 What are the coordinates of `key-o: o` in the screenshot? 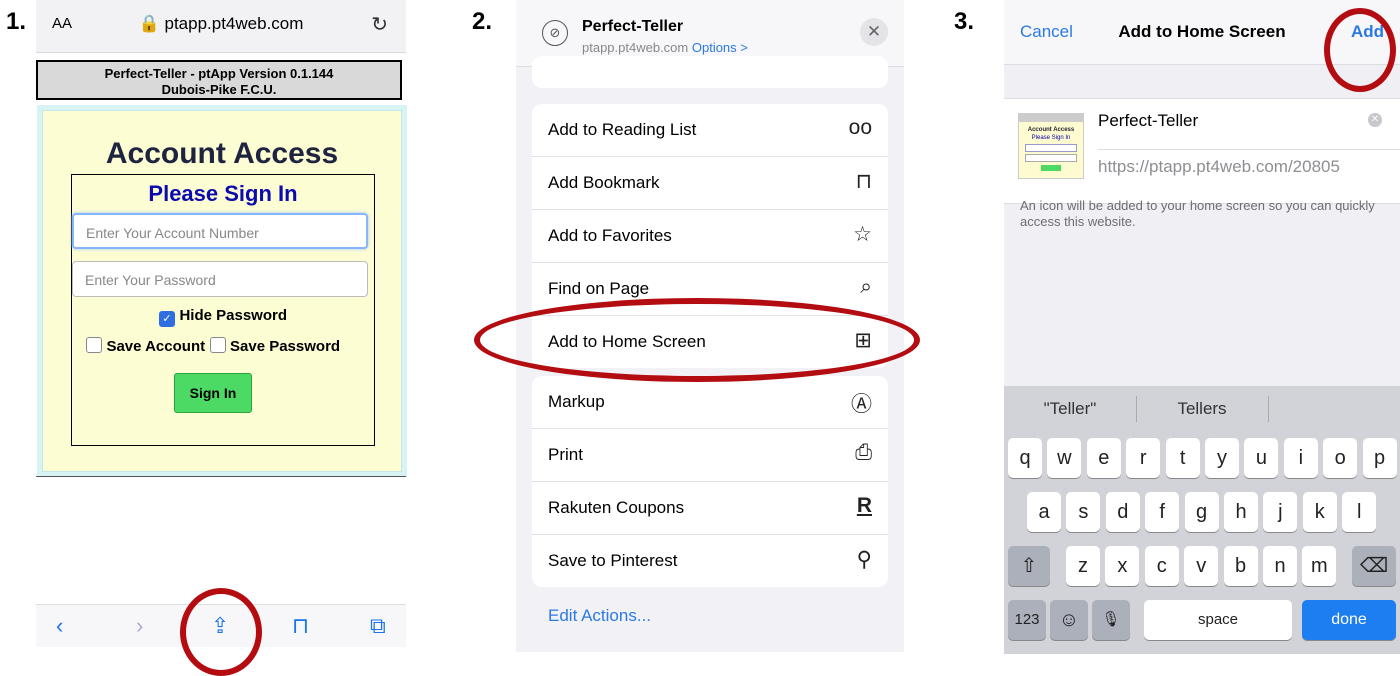 It's located at (1340, 458).